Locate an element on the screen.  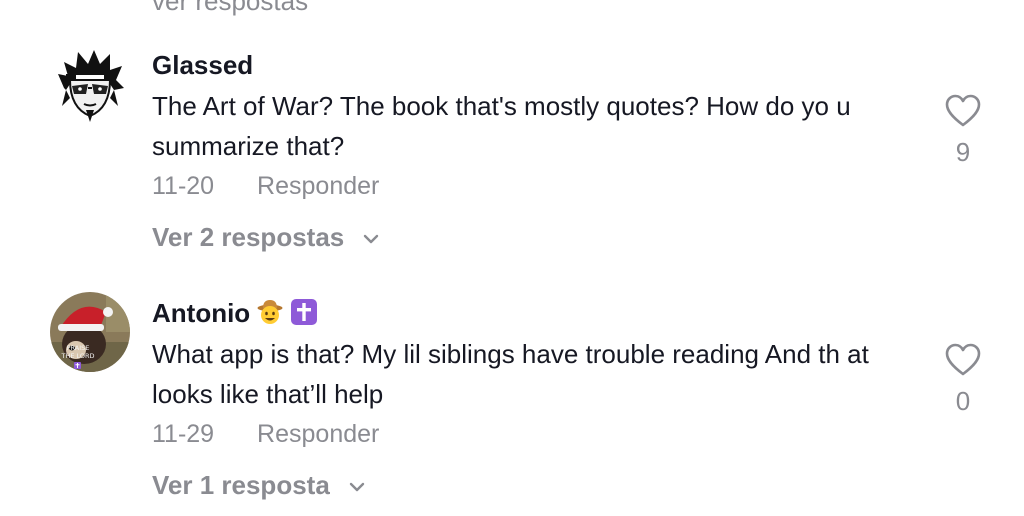
comment-username: Antonio is located at coordinates (234, 313).